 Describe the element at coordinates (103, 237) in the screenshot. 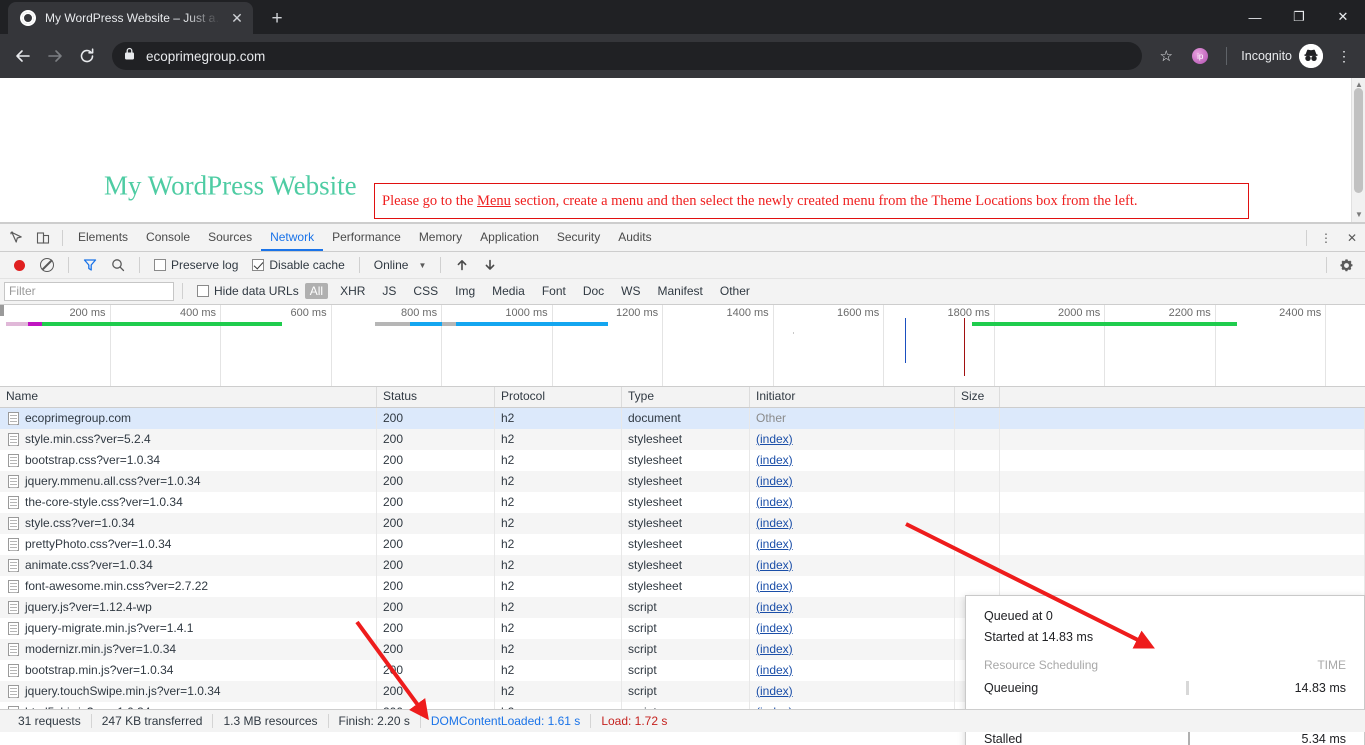

I see `tab-elements: Elements` at that location.